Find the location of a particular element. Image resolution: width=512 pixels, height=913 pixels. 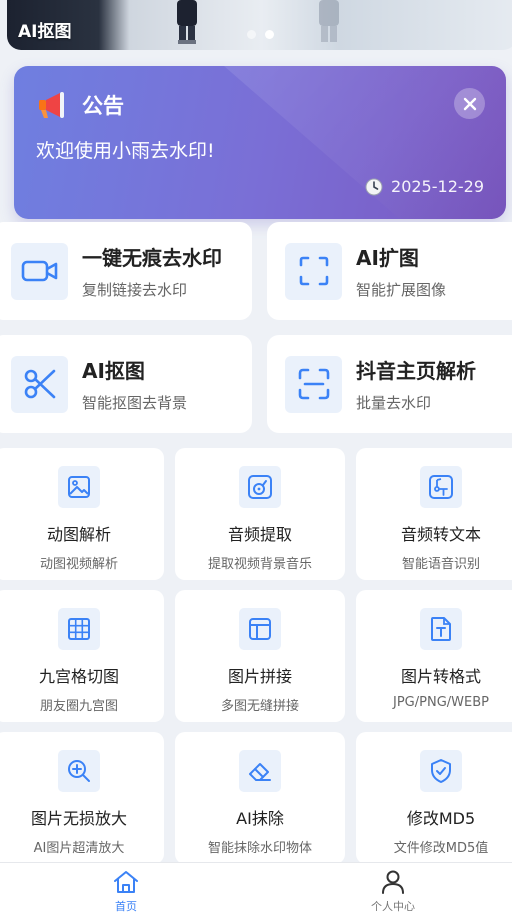

announcement-date-row: 2025-12-29 is located at coordinates (424, 186).